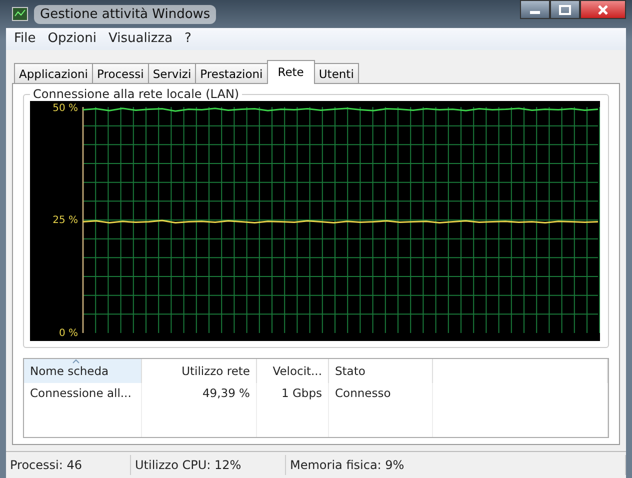  Describe the element at coordinates (65, 220) in the screenshot. I see `axis-label: 25 %` at that location.